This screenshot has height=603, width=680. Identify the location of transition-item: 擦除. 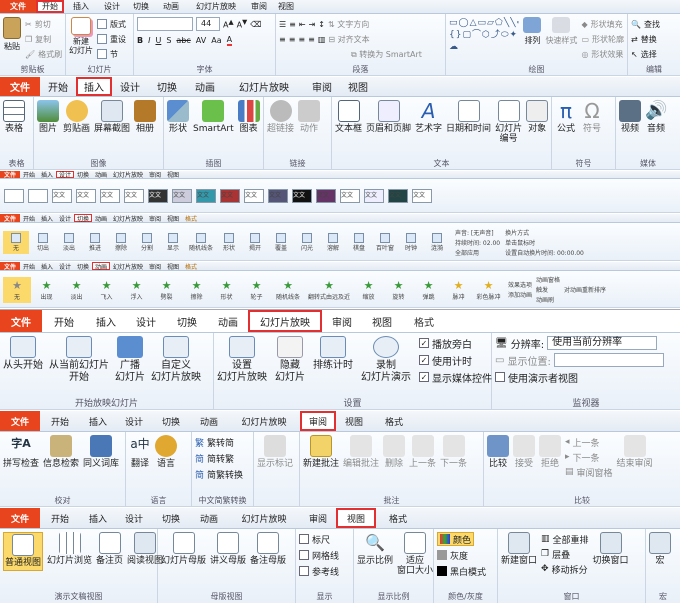
(121, 242).